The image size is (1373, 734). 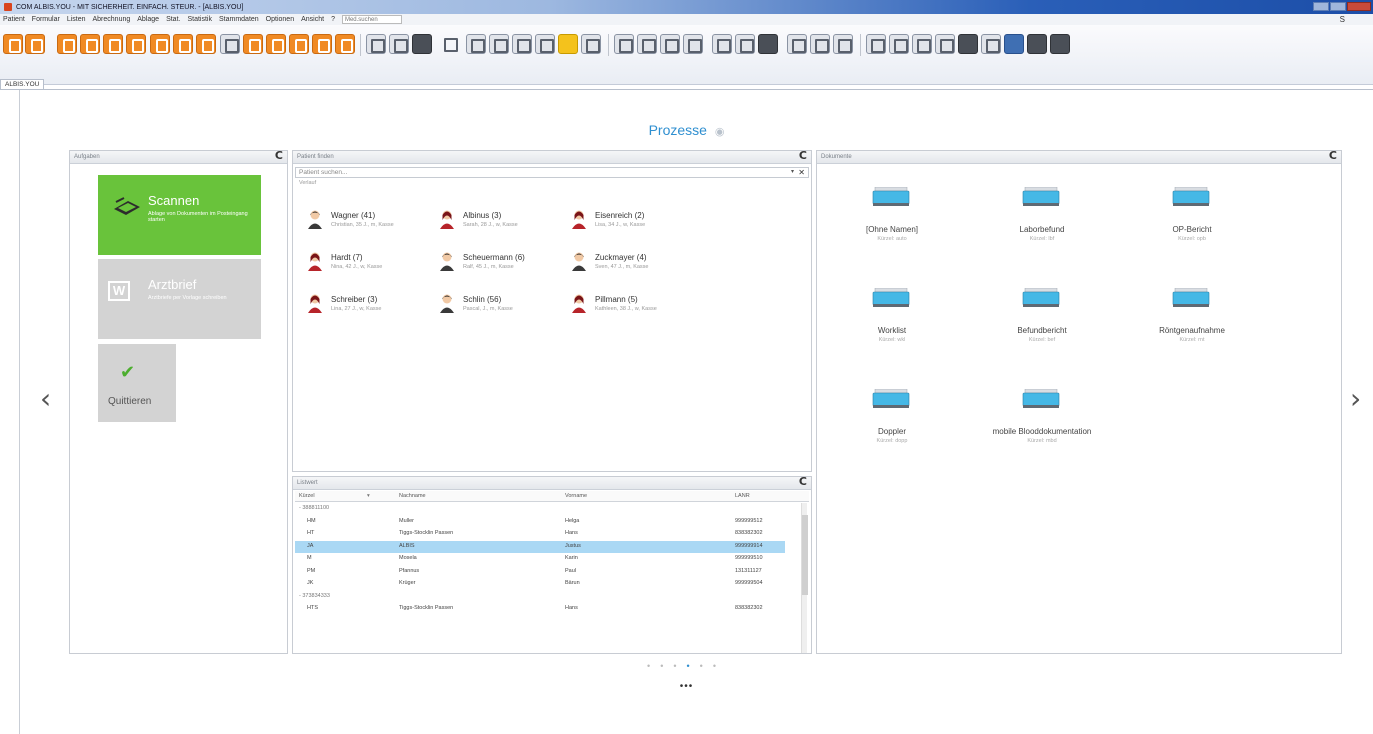 What do you see at coordinates (183, 44) in the screenshot?
I see `toolbar-lab-icon` at bounding box center [183, 44].